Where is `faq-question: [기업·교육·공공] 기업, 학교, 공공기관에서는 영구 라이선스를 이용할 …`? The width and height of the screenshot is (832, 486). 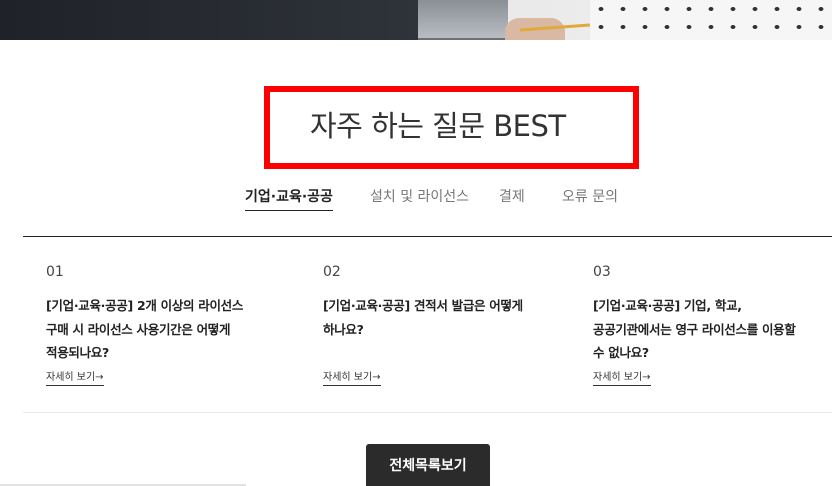 faq-question: [기업·교육·공공] 기업, 학교, 공공기관에서는 영구 라이선스를 이용할 … is located at coordinates (712, 329).